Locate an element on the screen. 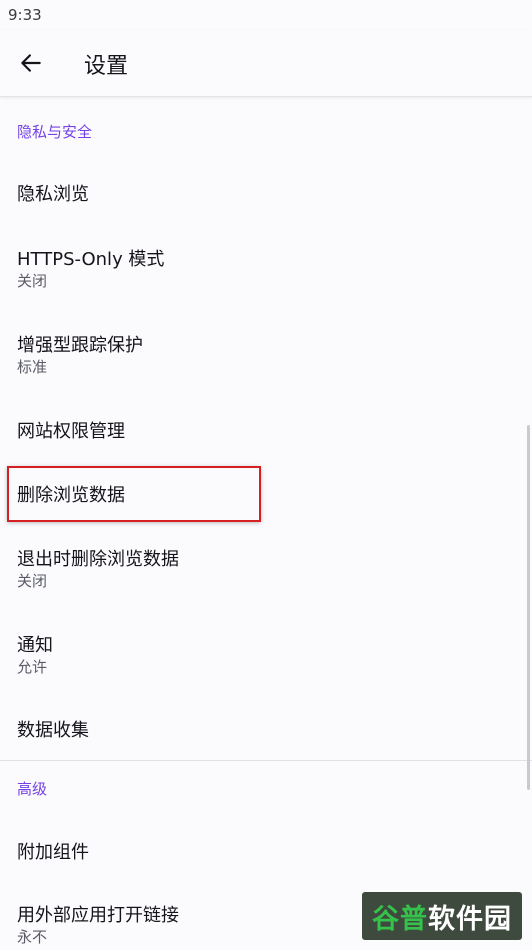 This screenshot has height=950, width=532. watermark-logo: 谷普 软件园 is located at coordinates (442, 916).